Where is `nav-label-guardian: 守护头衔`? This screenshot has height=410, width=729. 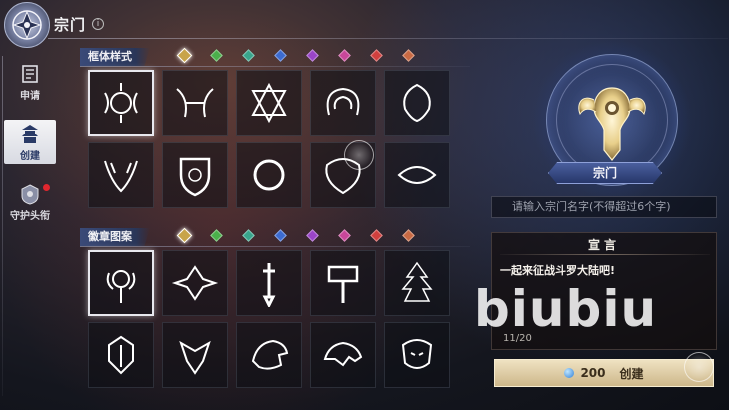
nav-label-guardian: 守护头衔 is located at coordinates (30, 216).